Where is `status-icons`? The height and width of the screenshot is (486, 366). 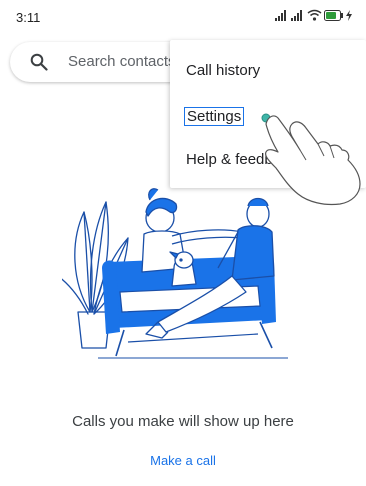 status-icons is located at coordinates (312, 17).